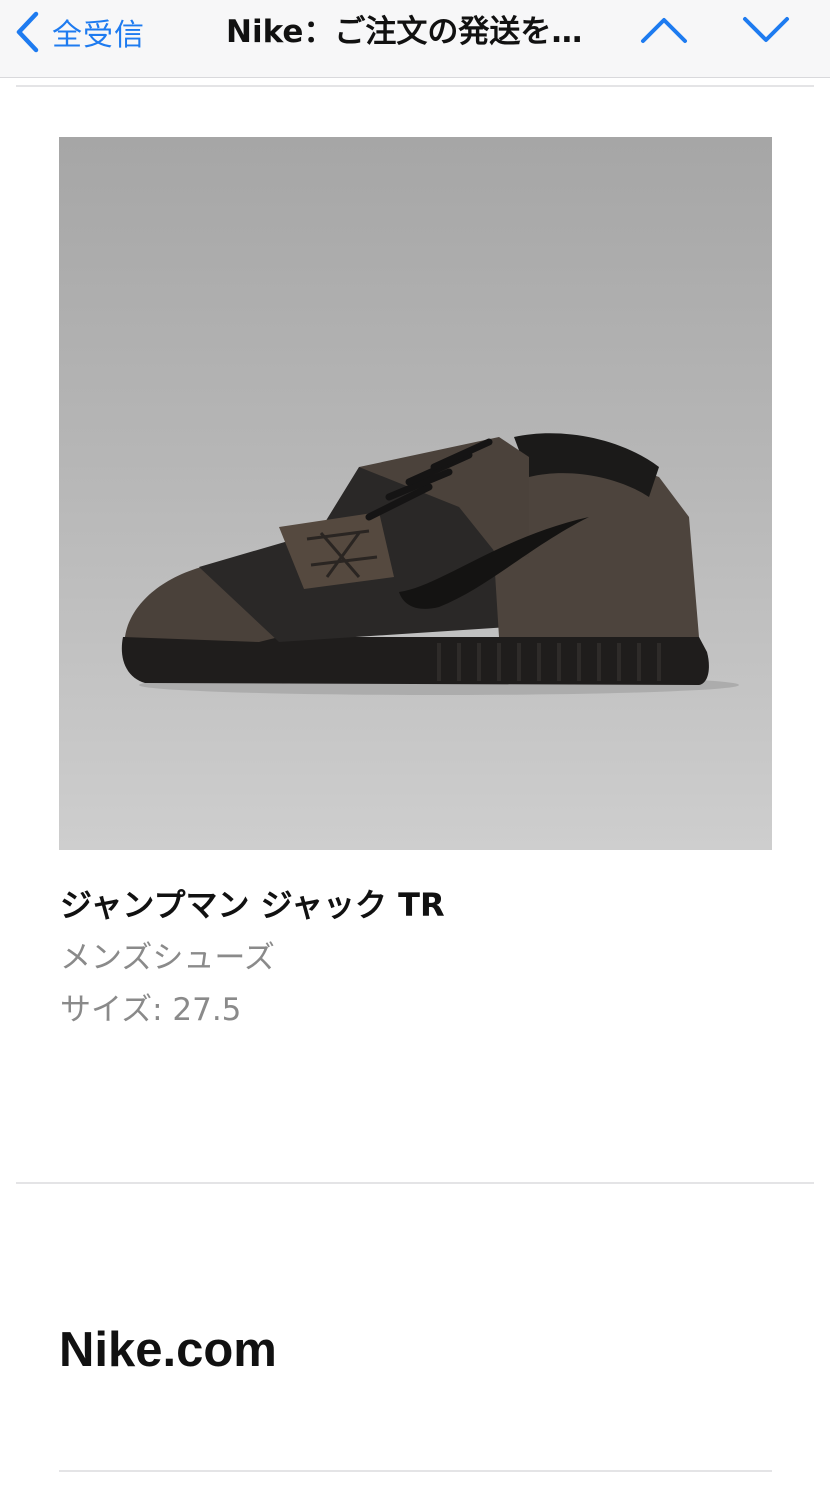 The height and width of the screenshot is (1503, 830). I want to click on nike-com-link: Nike.com, so click(168, 1350).